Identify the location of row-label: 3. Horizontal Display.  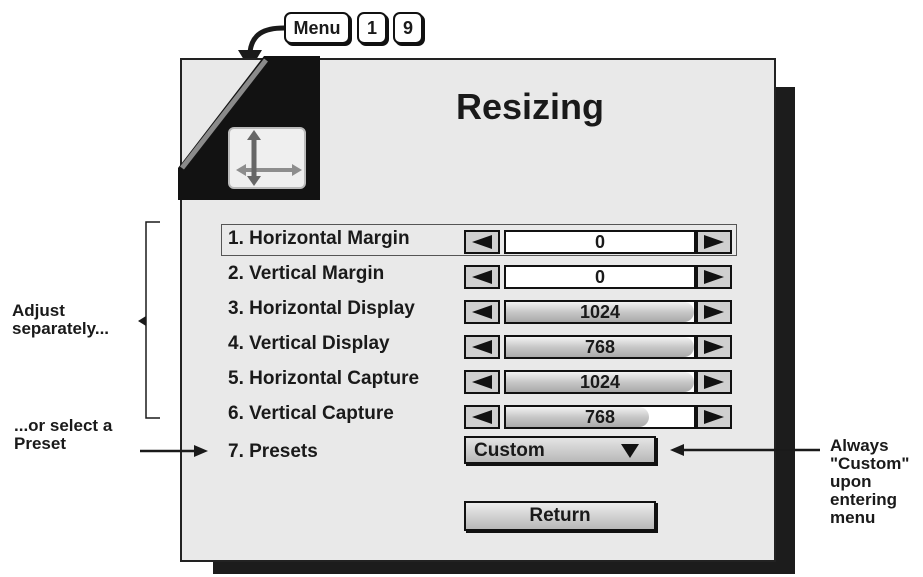
(321, 308).